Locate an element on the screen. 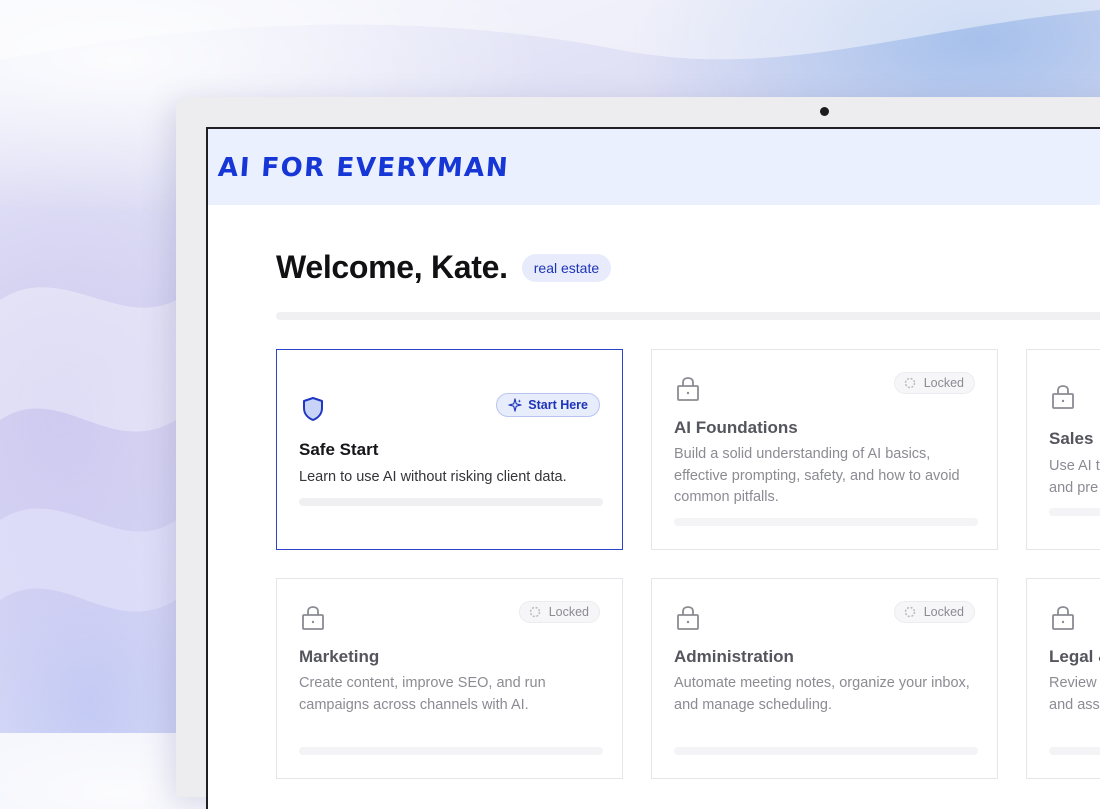 Image resolution: width=1100 pixels, height=809 pixels. module-title: Legal & is located at coordinates (1074, 656).